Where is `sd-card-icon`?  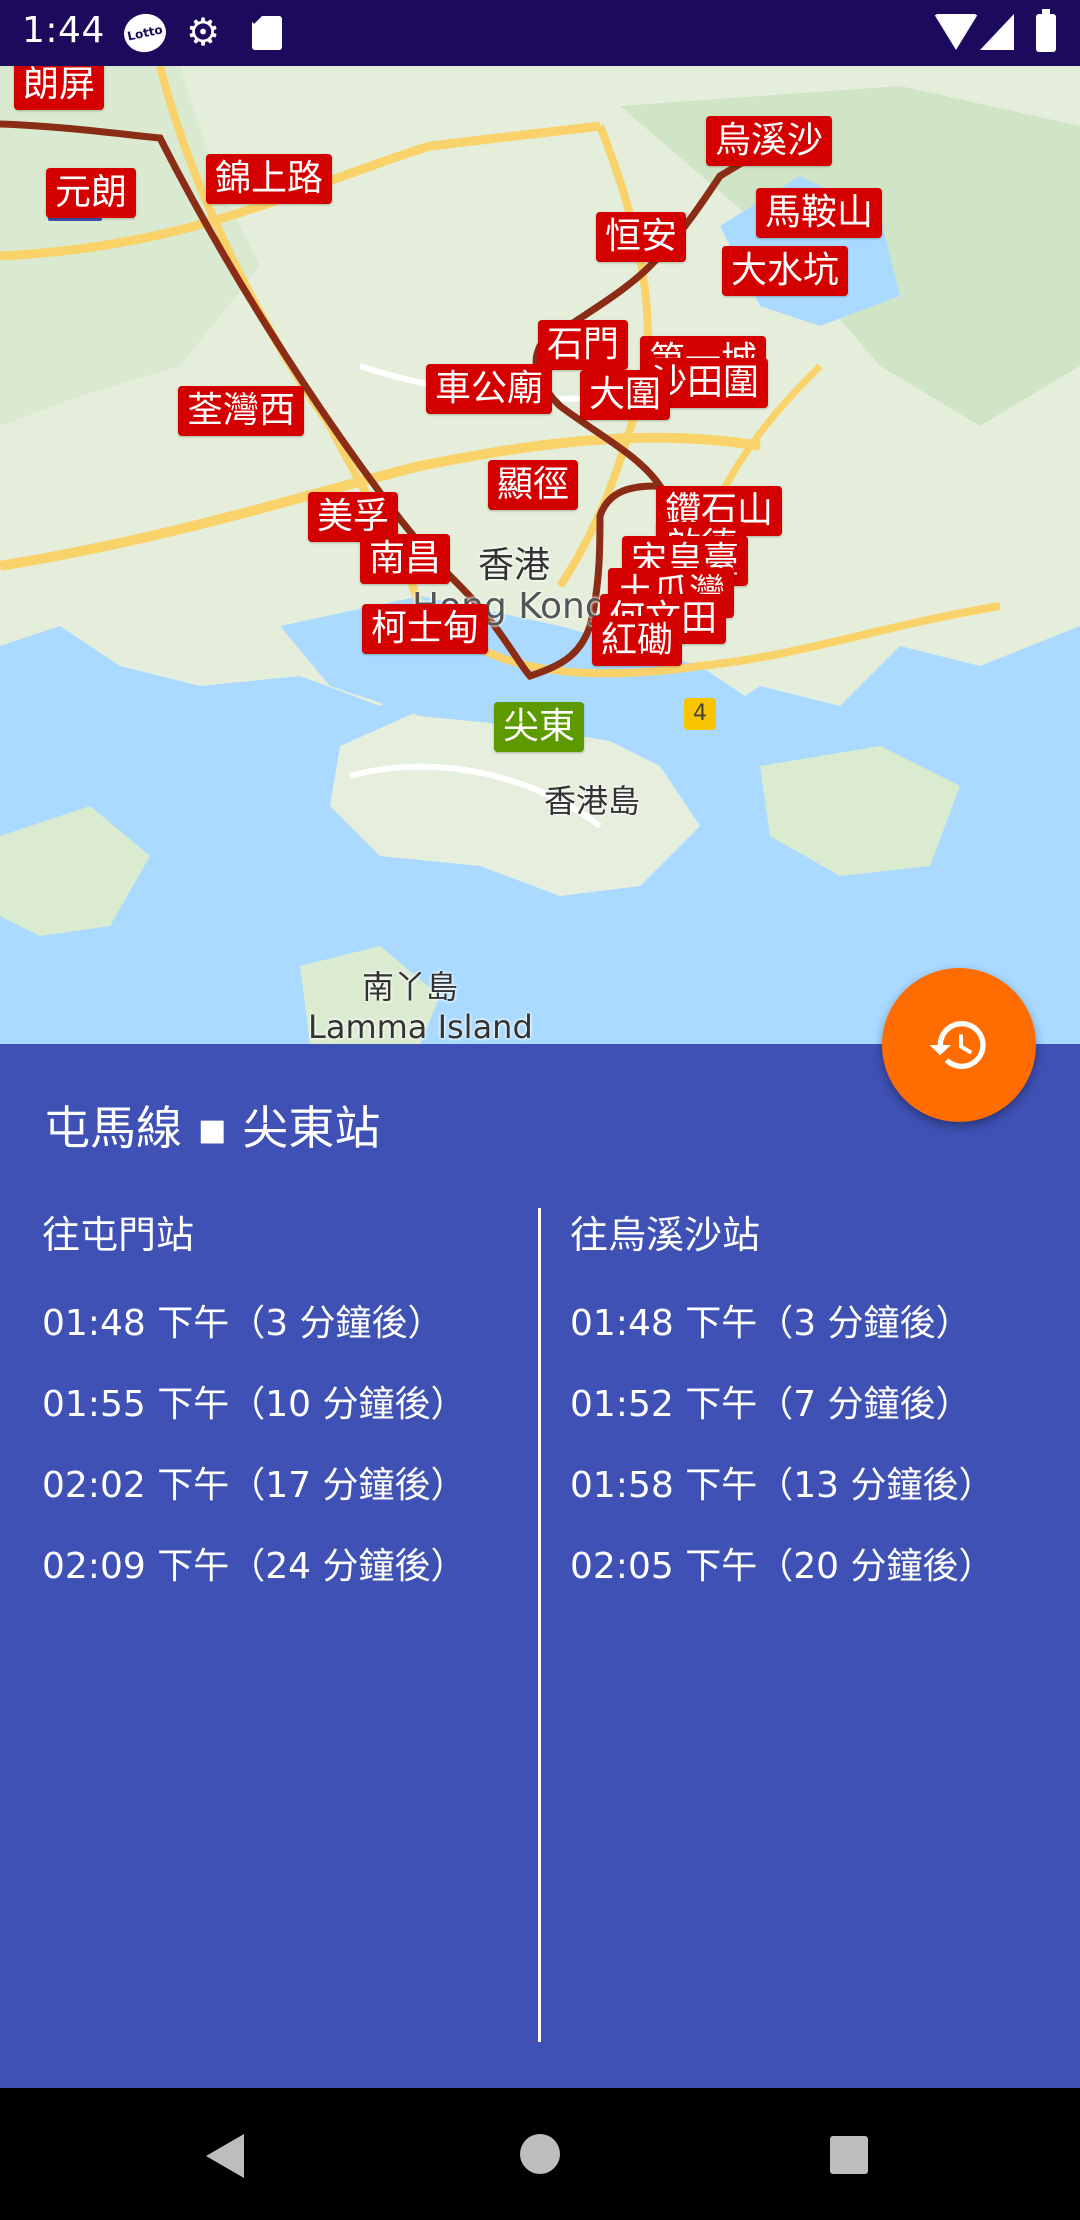 sd-card-icon is located at coordinates (267, 33).